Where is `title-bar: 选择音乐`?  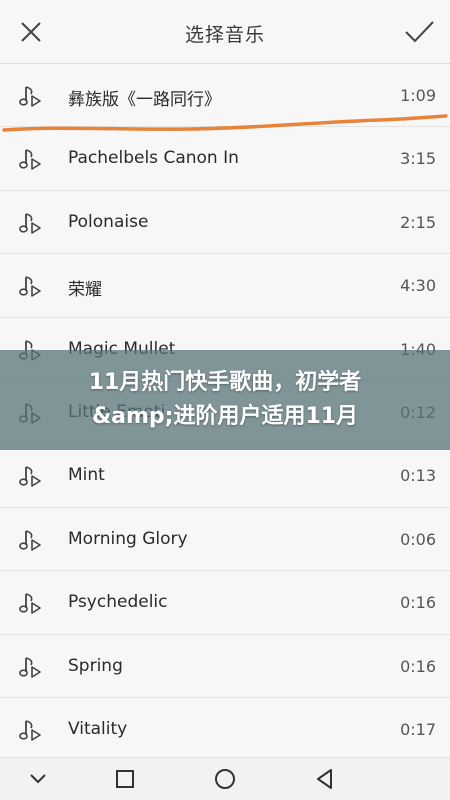
title-bar: 选择音乐 is located at coordinates (225, 32).